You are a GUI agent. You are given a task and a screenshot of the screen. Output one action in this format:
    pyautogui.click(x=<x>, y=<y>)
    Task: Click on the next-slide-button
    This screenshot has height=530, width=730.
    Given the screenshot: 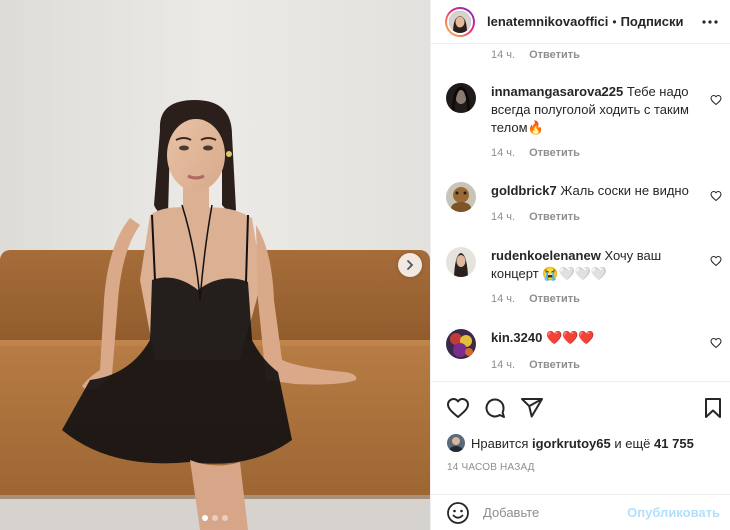 What is the action you would take?
    pyautogui.click(x=410, y=265)
    